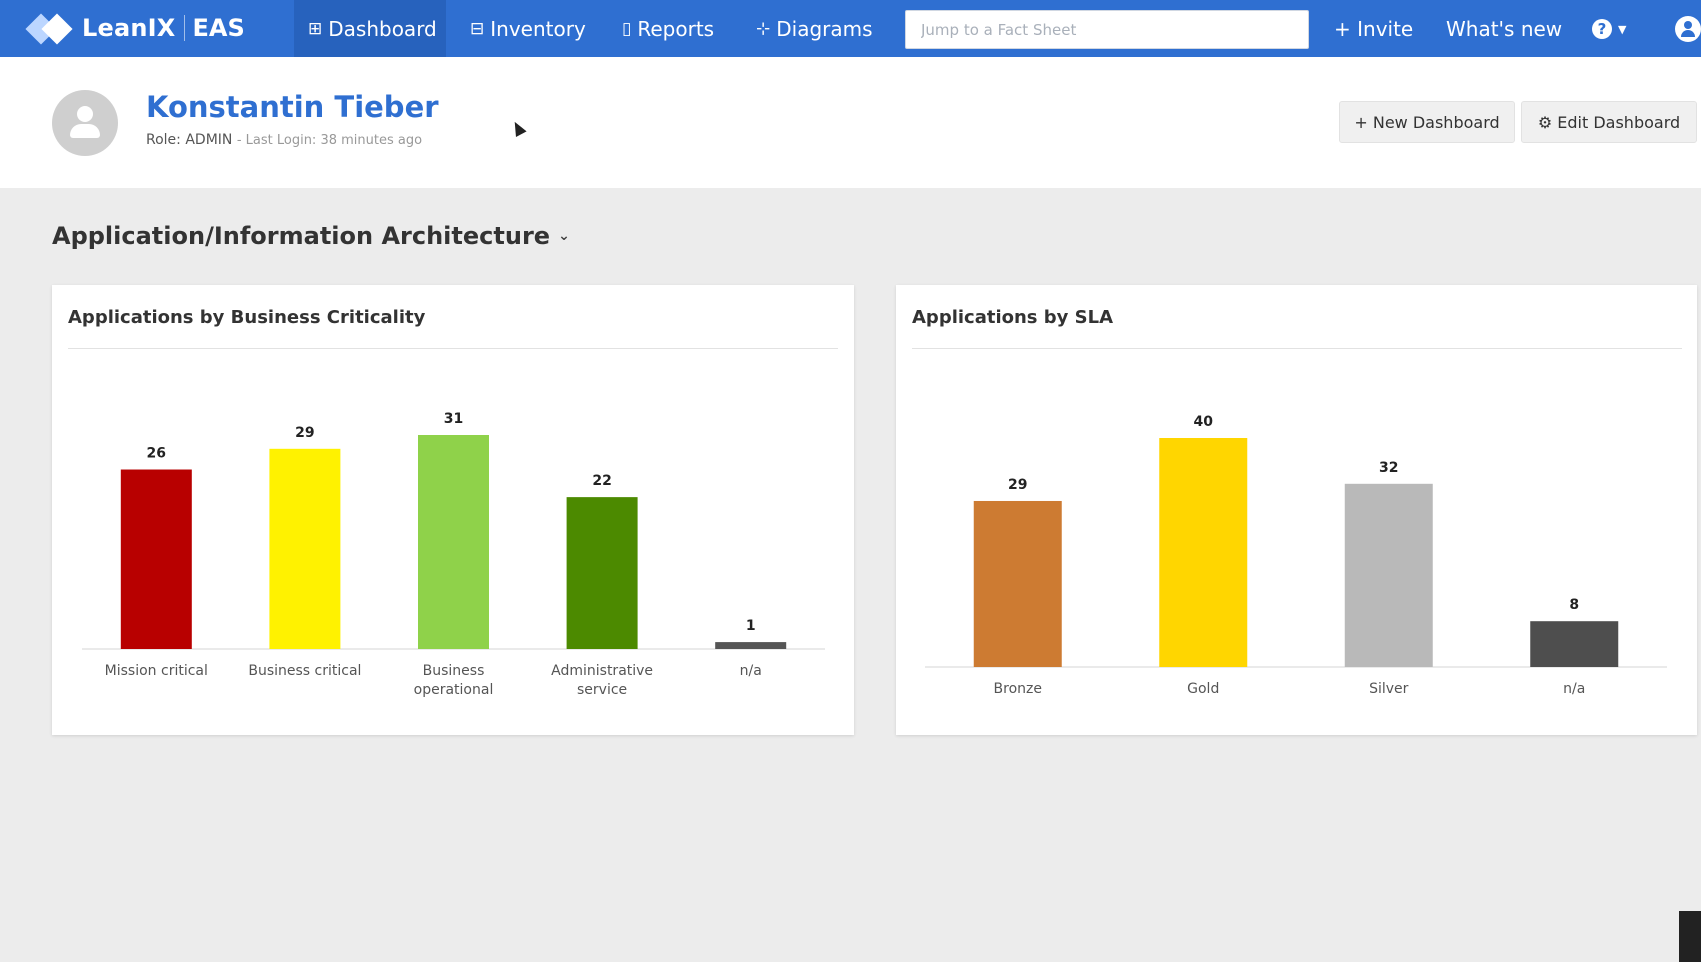  What do you see at coordinates (1203, 689) in the screenshot?
I see `tick-label: Gold` at bounding box center [1203, 689].